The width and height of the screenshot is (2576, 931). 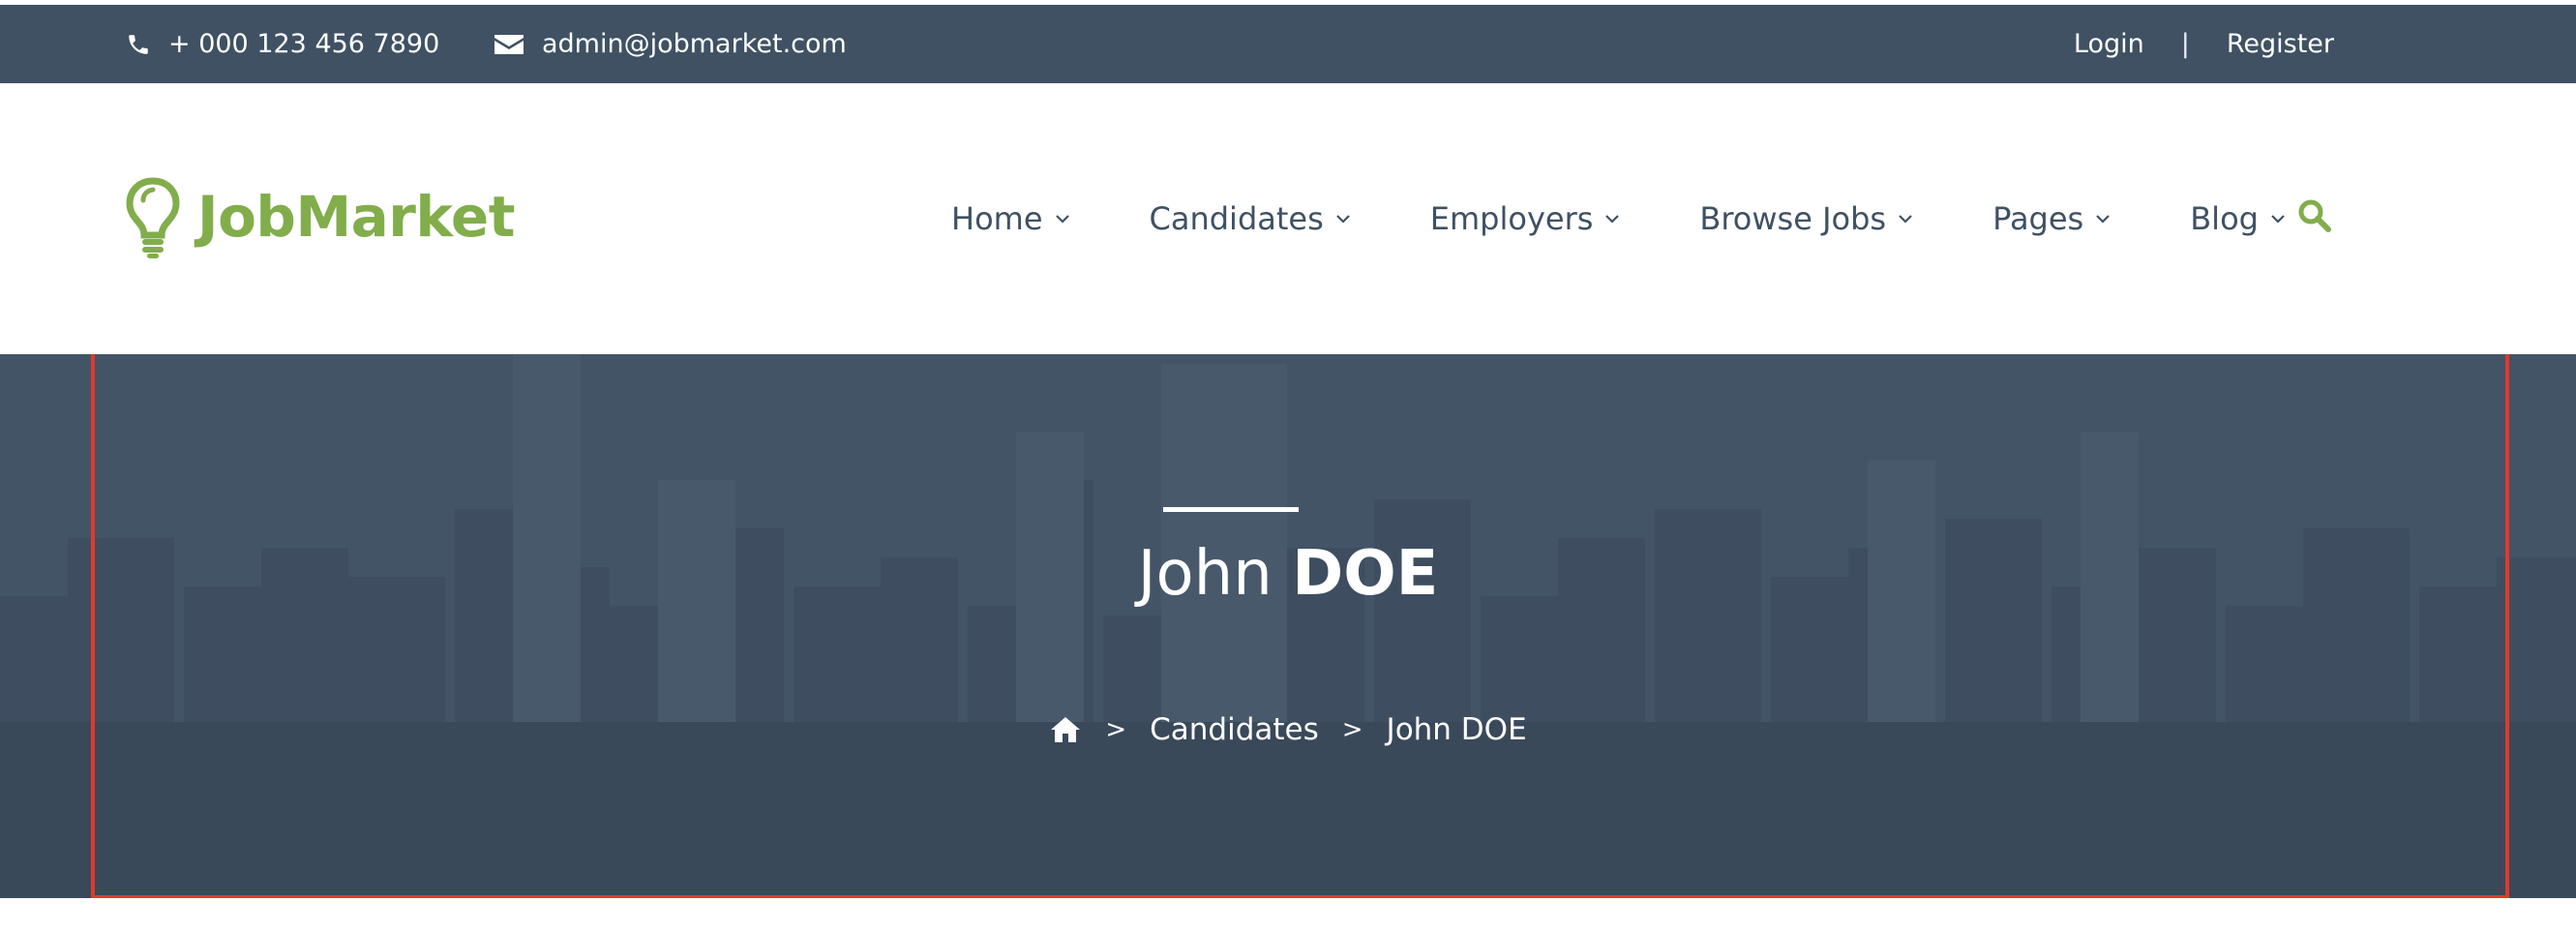 I want to click on nav-item-label: Browse Jobs, so click(x=1793, y=218).